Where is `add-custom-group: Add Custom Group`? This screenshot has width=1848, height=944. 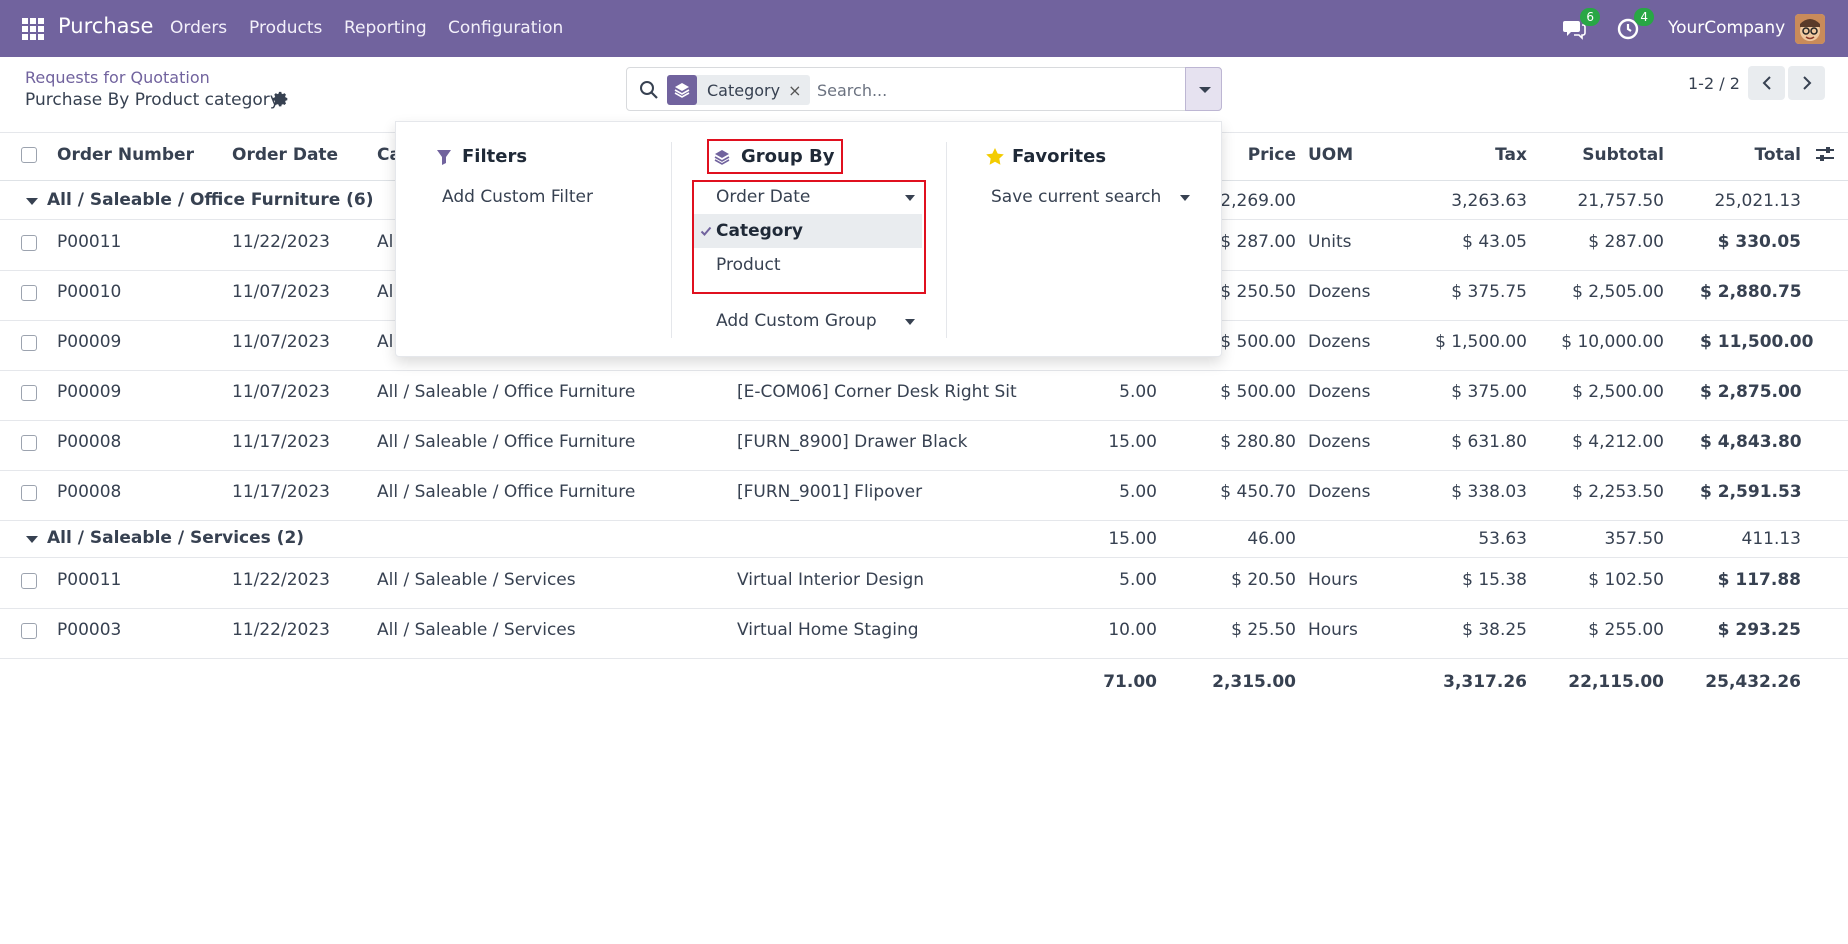
add-custom-group: Add Custom Group is located at coordinates (796, 321).